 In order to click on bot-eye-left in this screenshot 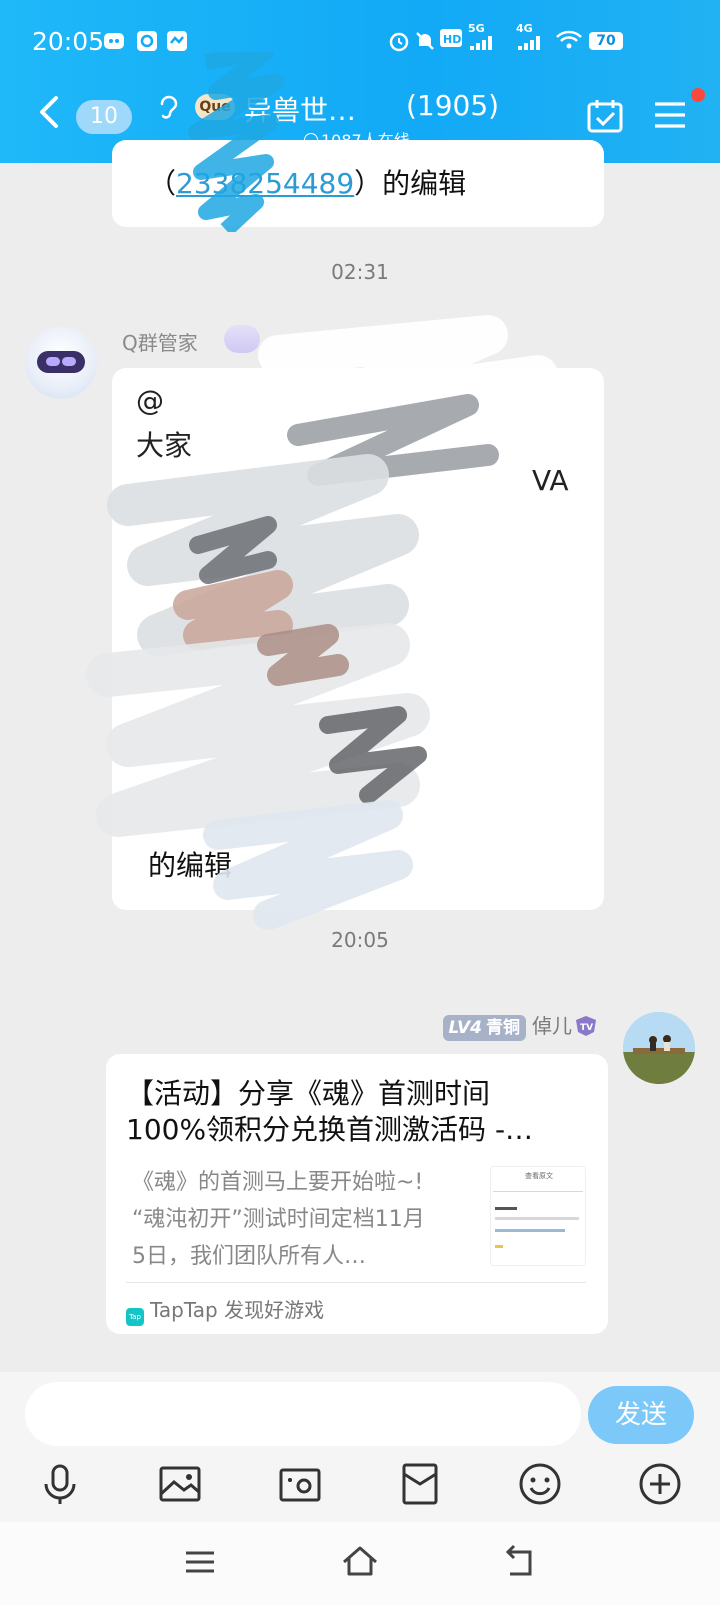, I will do `click(53, 361)`.